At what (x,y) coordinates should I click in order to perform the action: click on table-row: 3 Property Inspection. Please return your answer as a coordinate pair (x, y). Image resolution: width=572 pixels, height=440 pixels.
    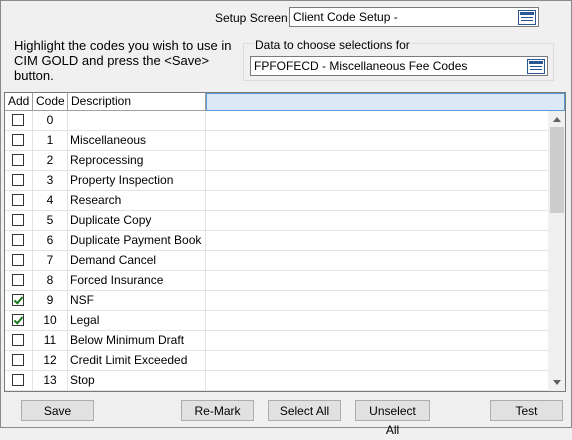
    Looking at the image, I should click on (277, 181).